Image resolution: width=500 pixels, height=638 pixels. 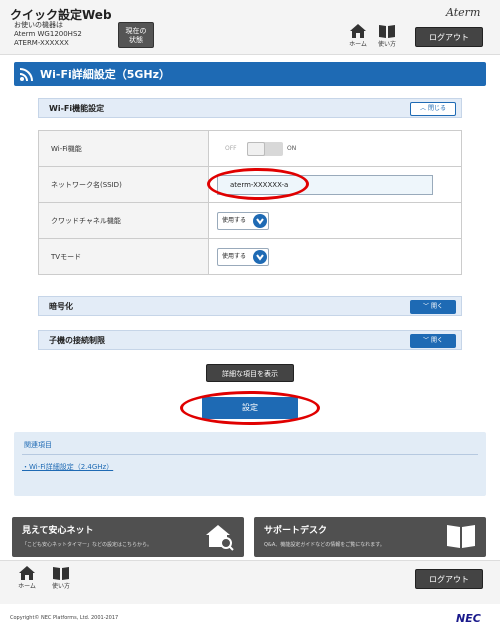 What do you see at coordinates (468, 618) in the screenshot?
I see `nec-logo: NEC` at bounding box center [468, 618].